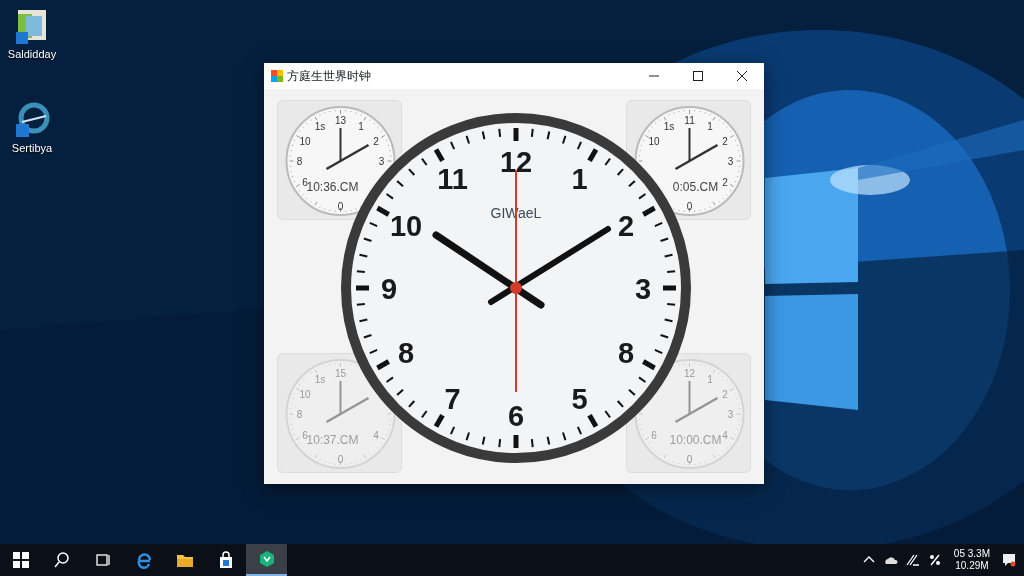 The height and width of the screenshot is (576, 1024). What do you see at coordinates (102, 560) in the screenshot?
I see `task-view-icon` at bounding box center [102, 560].